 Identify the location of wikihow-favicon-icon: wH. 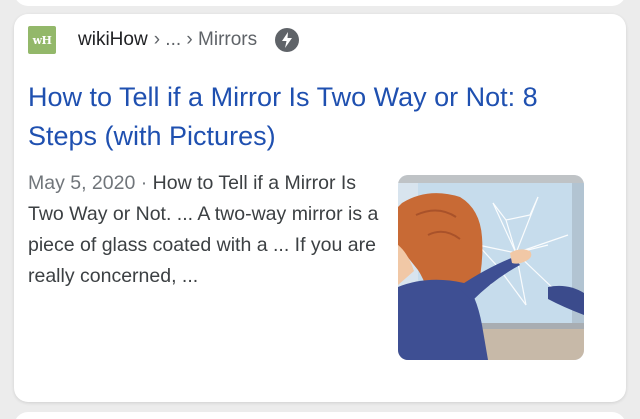
(42, 40).